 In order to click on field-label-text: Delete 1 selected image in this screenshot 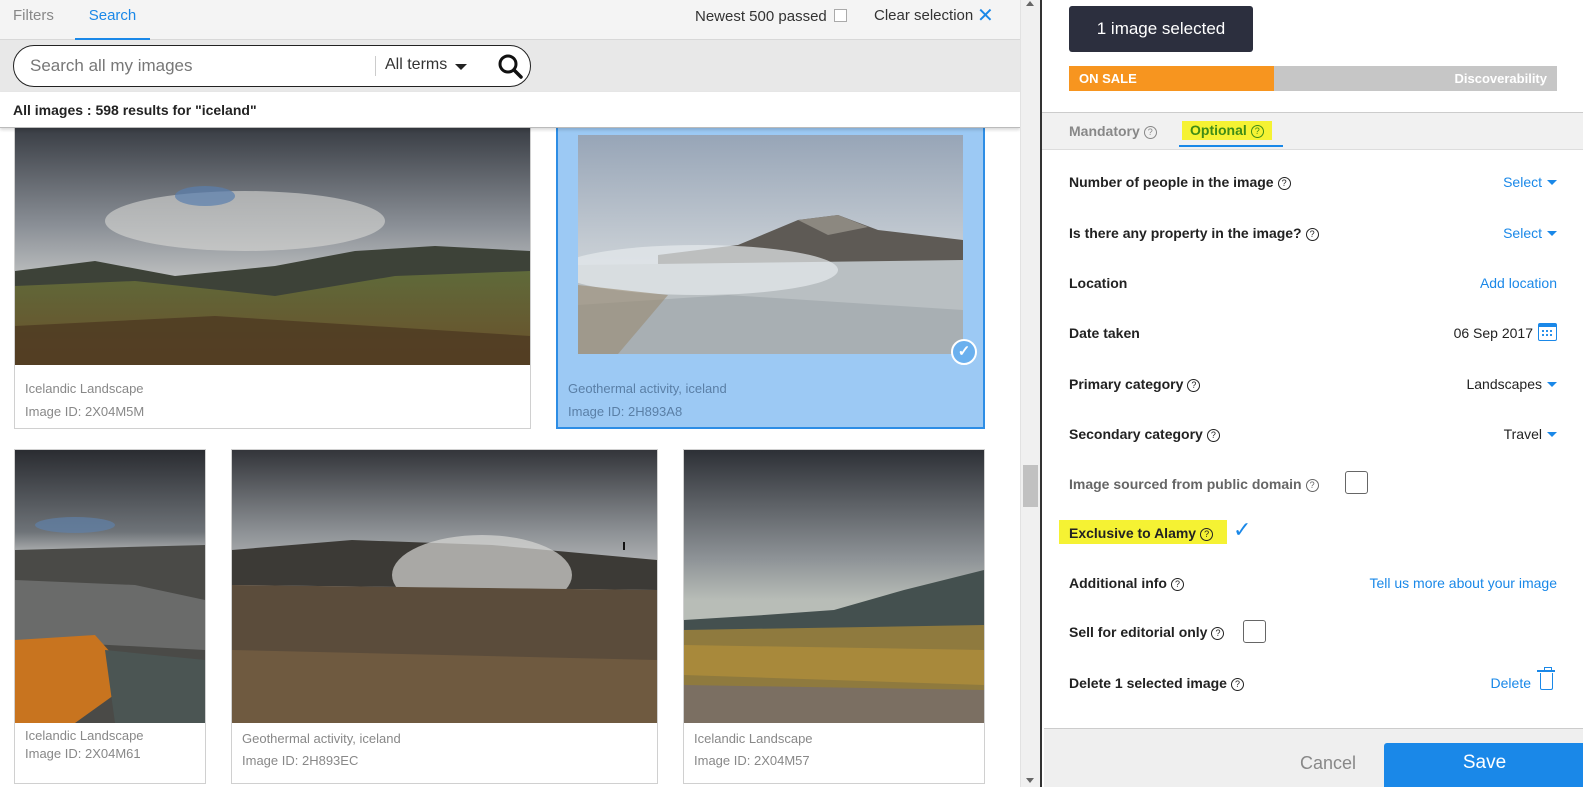, I will do `click(1148, 683)`.